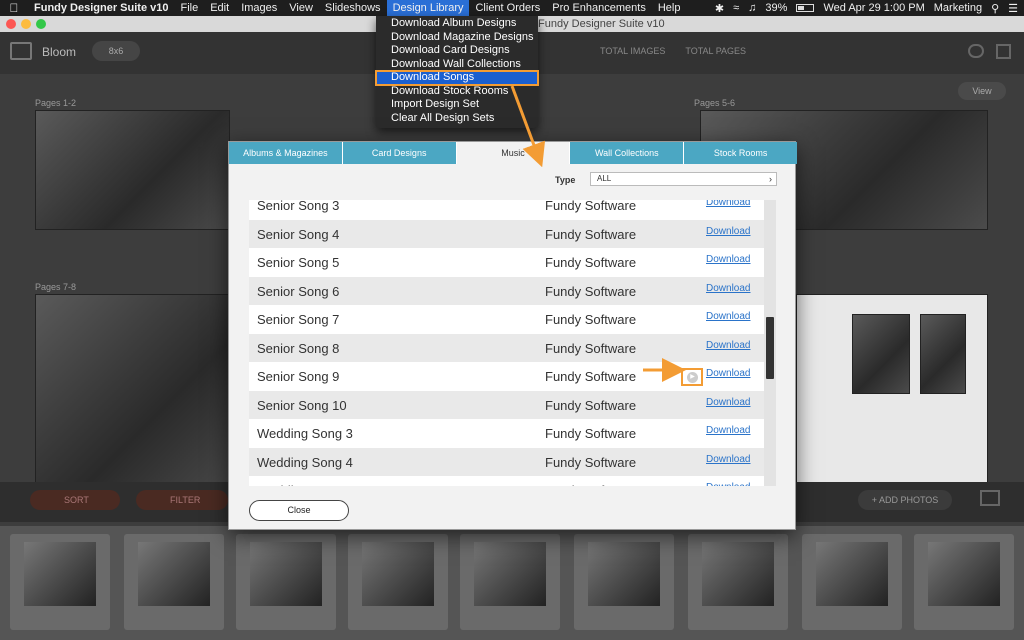 The image size is (1024, 640). I want to click on user-menu: Marketing, so click(958, 8).